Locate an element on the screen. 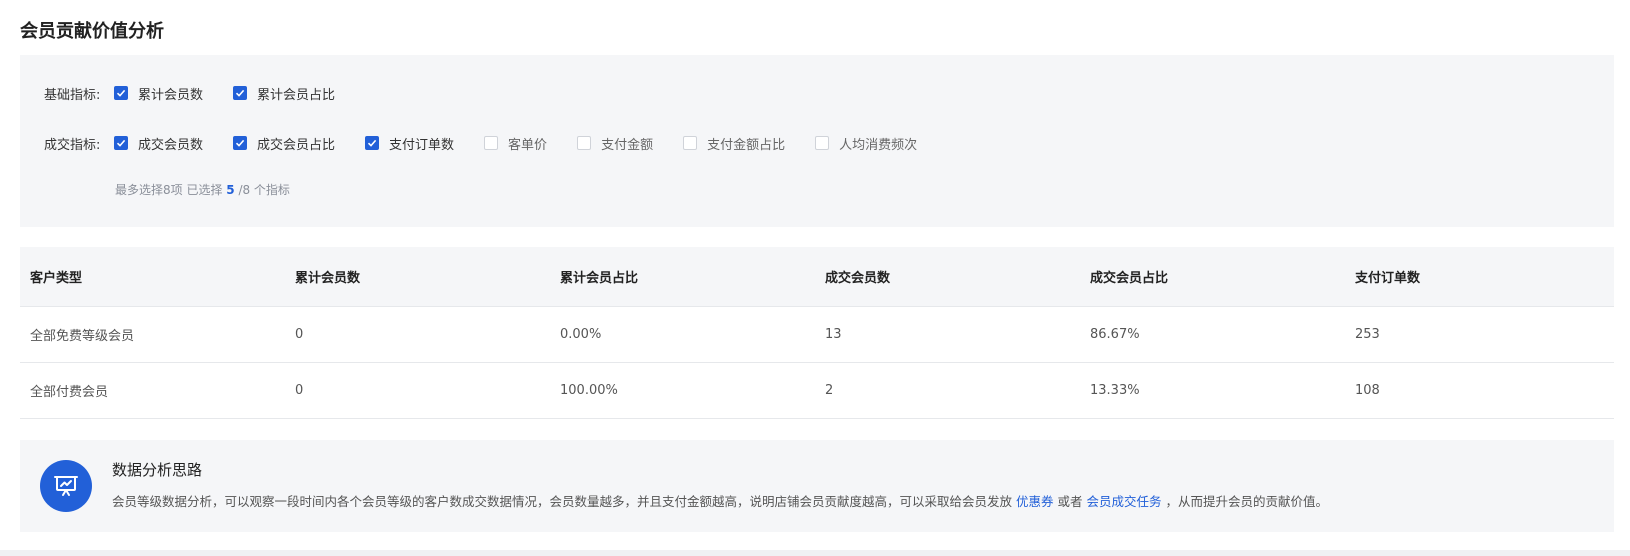 This screenshot has height=556, width=1630. option-label: 客单价 is located at coordinates (528, 145).